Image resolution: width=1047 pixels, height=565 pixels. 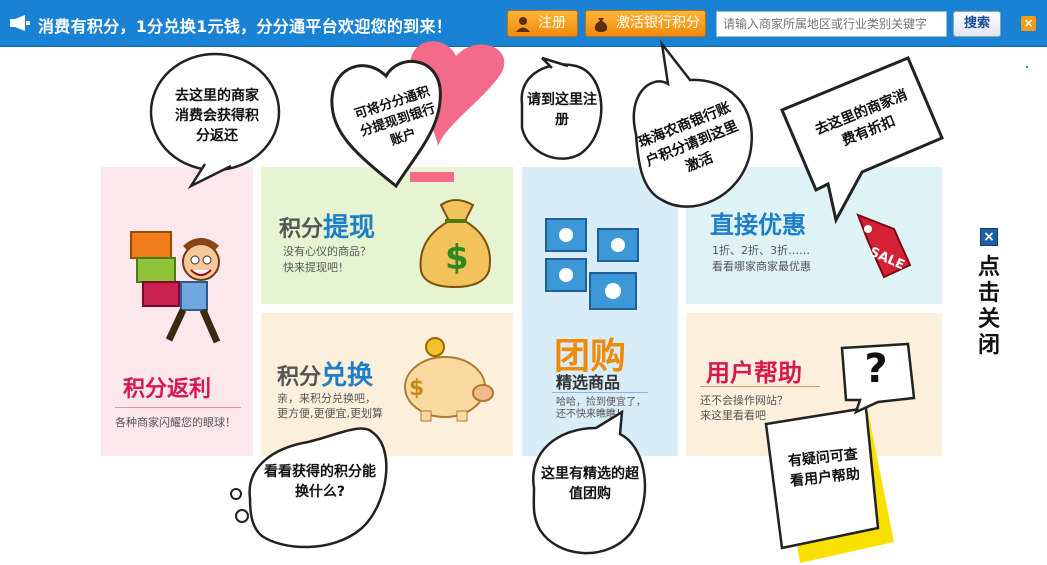 What do you see at coordinates (754, 373) in the screenshot?
I see `help-title: 用户帮助` at bounding box center [754, 373].